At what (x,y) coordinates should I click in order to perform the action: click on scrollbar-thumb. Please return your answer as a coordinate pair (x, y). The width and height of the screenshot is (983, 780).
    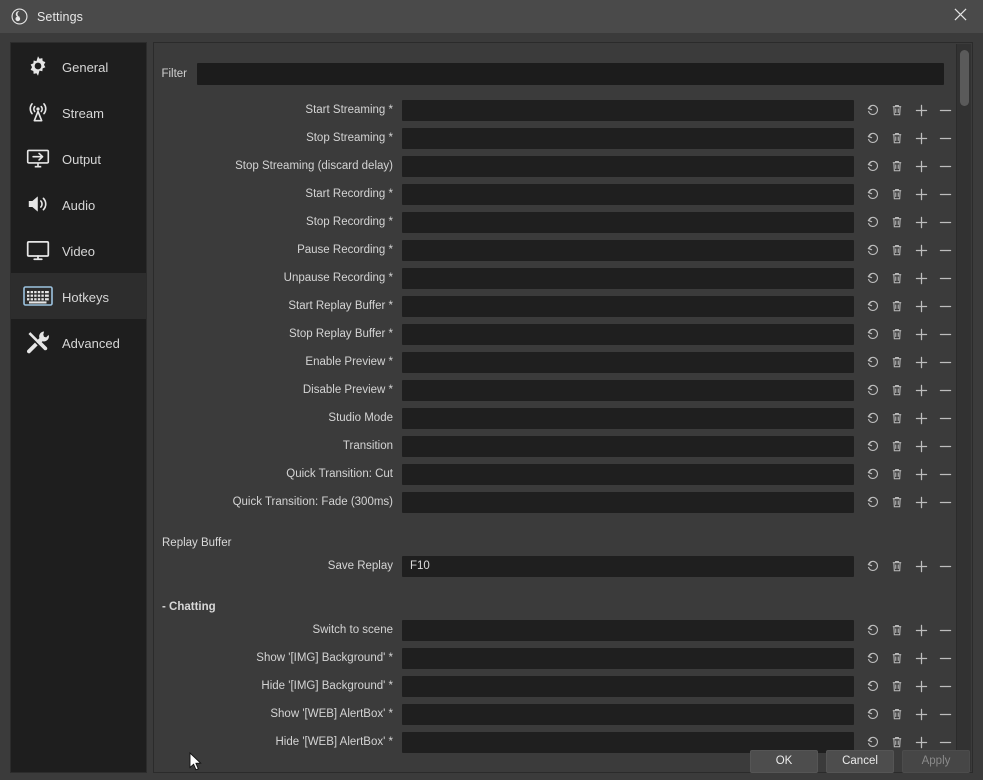
    Looking at the image, I should click on (964, 78).